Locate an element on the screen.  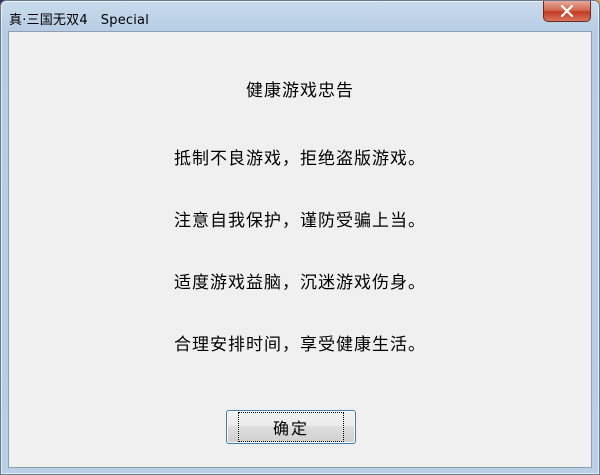
ok-button: 确定 is located at coordinates (291, 427).